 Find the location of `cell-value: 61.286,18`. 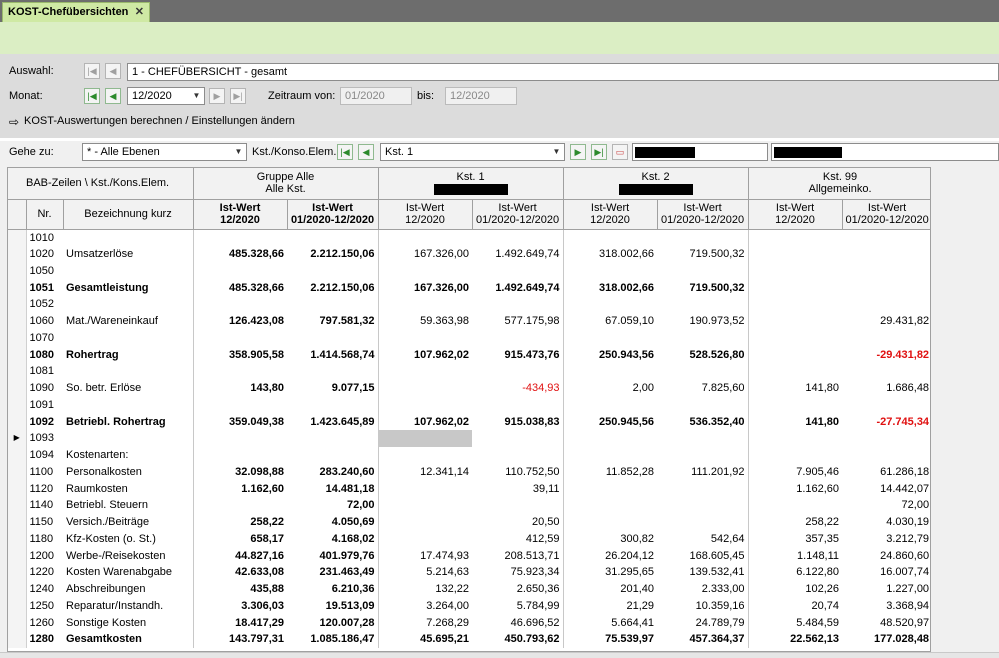

cell-value: 61.286,18 is located at coordinates (886, 472).